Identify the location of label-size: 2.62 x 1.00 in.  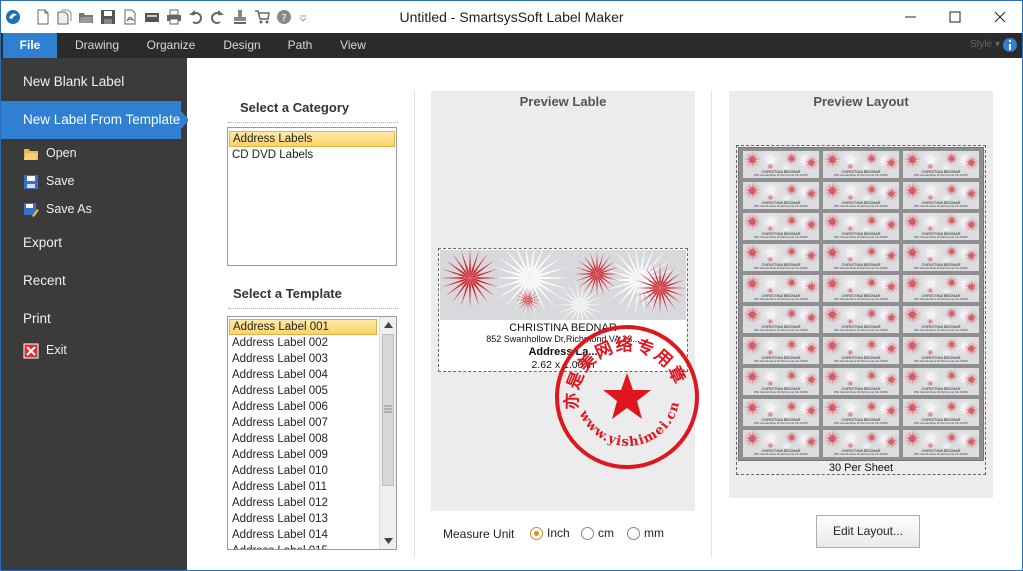
(563, 365).